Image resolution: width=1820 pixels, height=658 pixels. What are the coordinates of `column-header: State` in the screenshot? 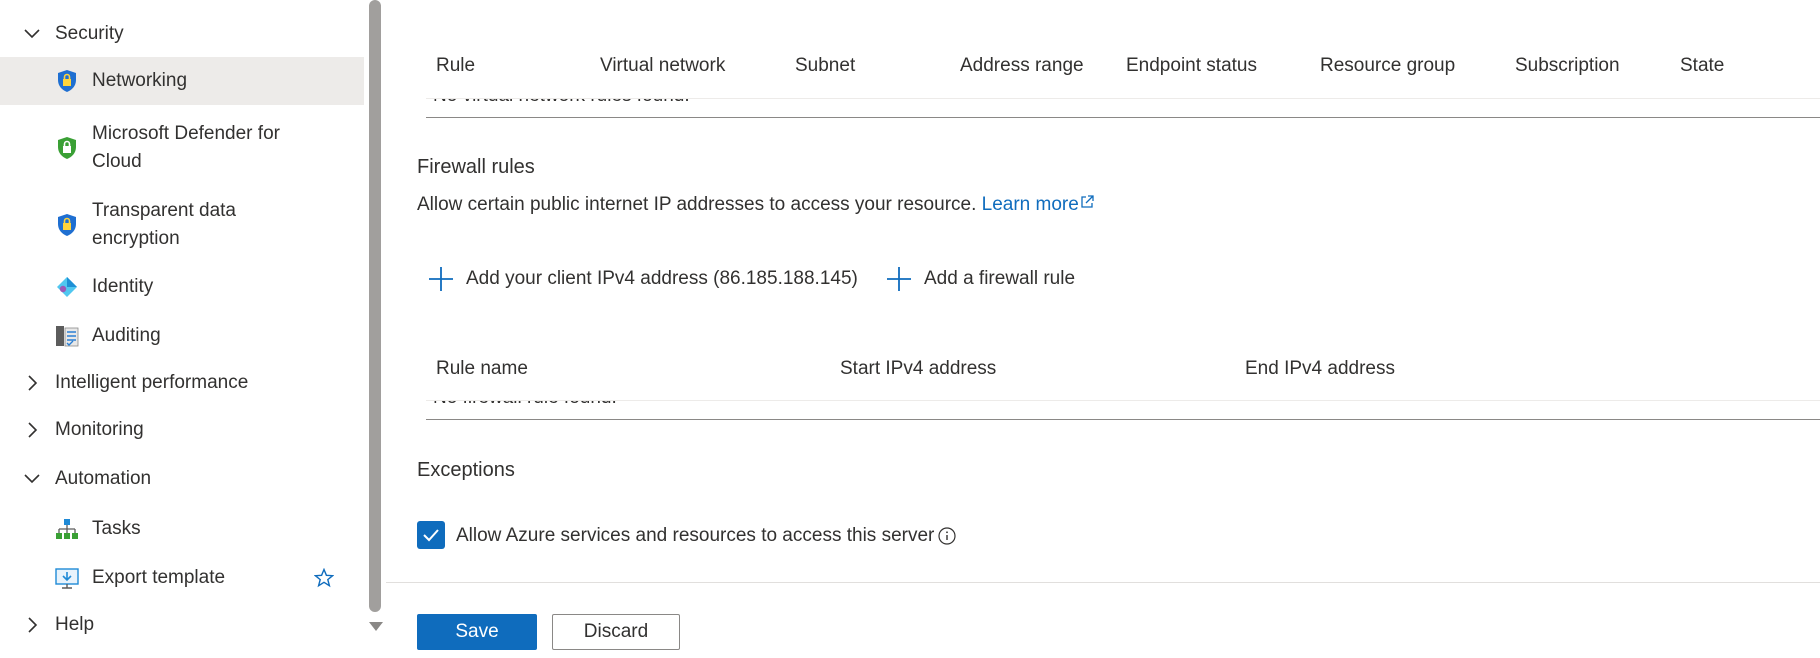 It's located at (1702, 66).